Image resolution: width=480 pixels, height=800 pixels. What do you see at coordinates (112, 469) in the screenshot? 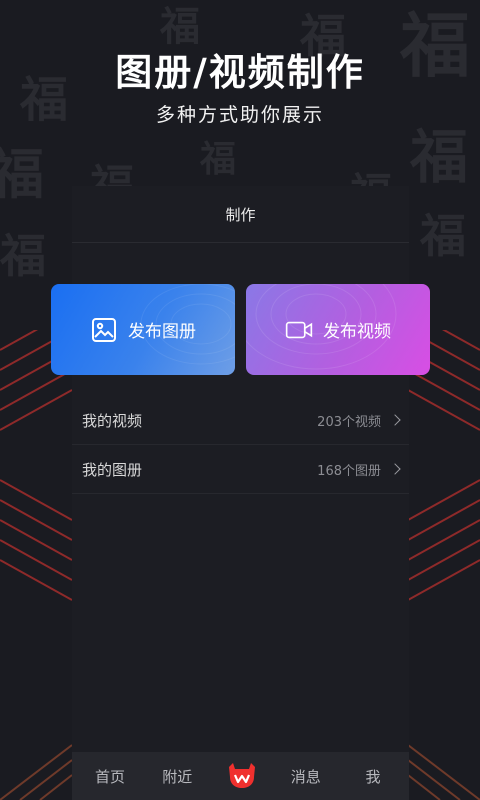
I see `list-item-label: 我的图册` at bounding box center [112, 469].